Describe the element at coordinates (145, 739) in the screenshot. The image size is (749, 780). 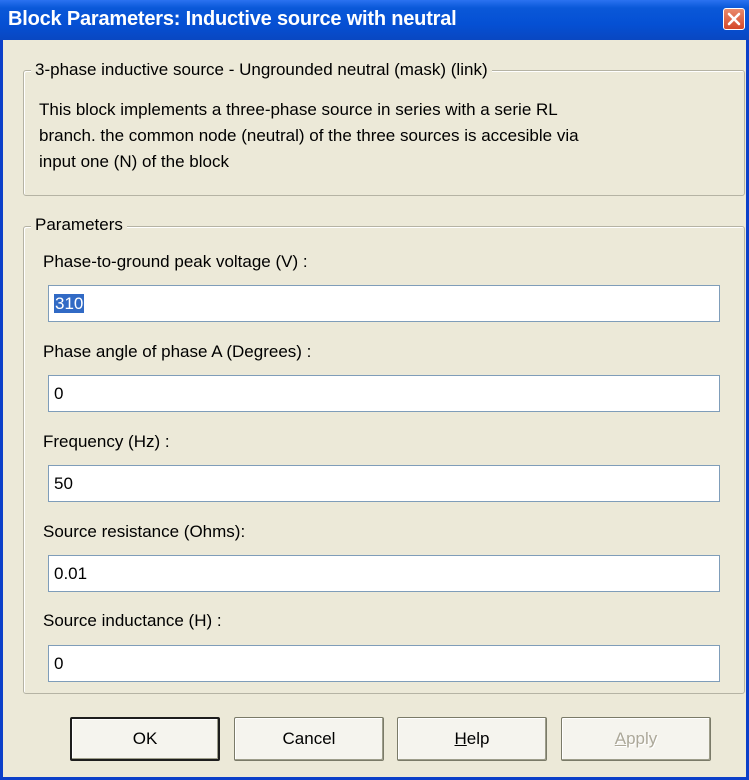
I see `ok-button: OK` at that location.